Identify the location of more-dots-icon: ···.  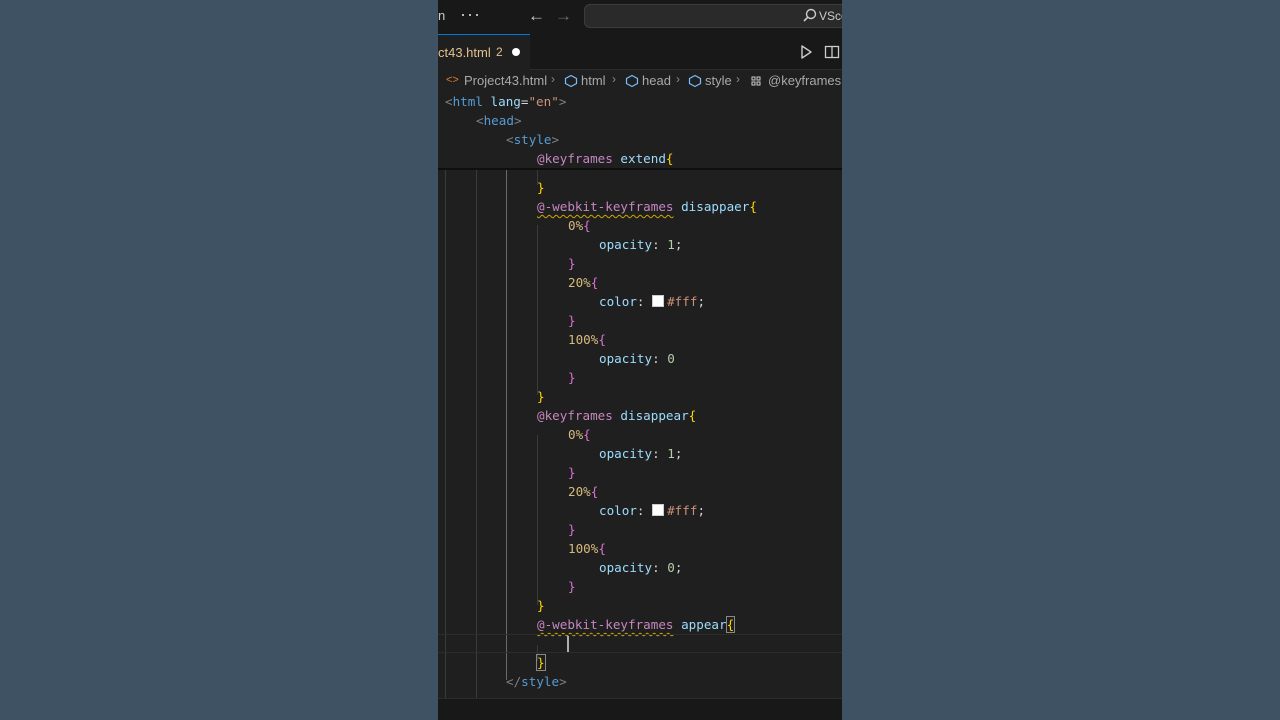
(470, 14).